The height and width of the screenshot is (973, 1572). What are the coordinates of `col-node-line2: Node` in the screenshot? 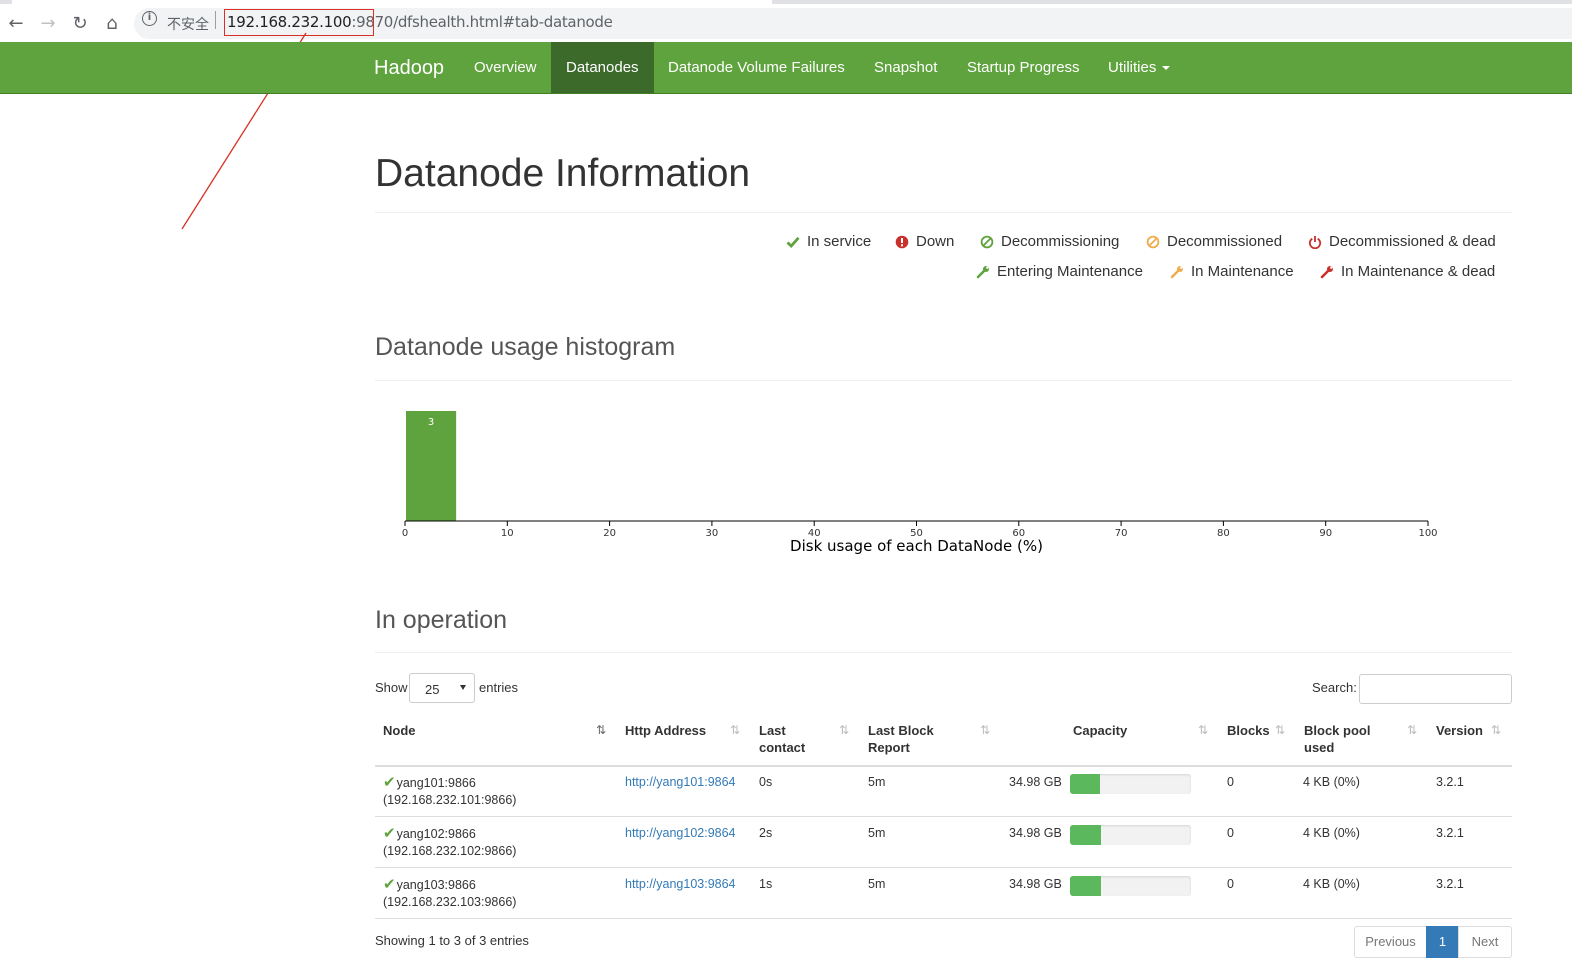 It's located at (399, 730).